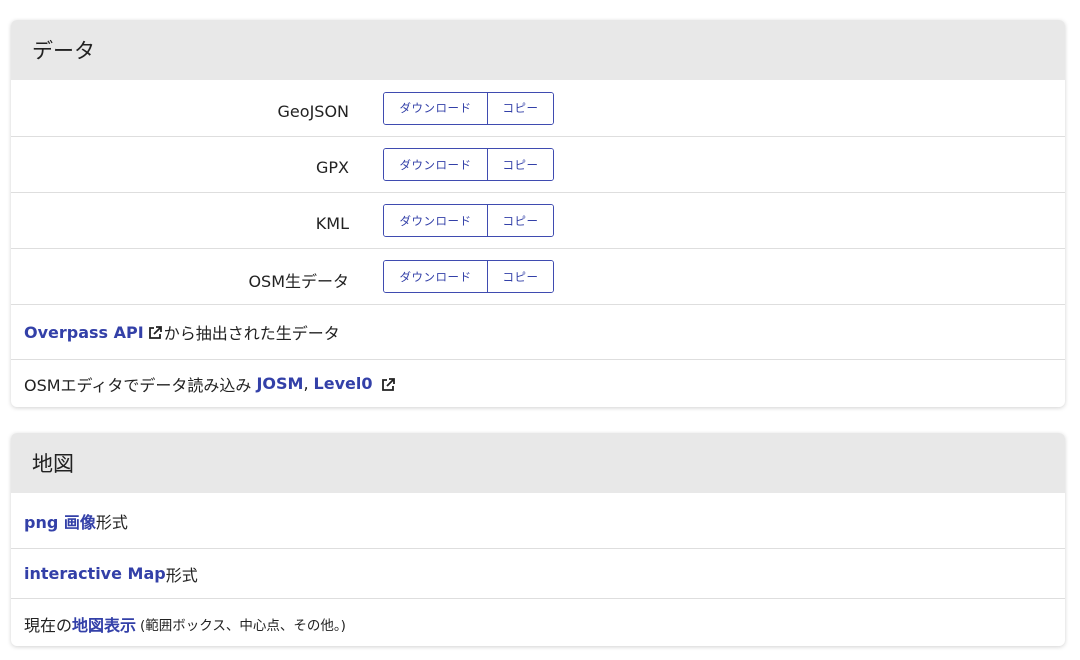 The image size is (1080, 660). I want to click on interactive-map-link: interactive Map, so click(95, 573).